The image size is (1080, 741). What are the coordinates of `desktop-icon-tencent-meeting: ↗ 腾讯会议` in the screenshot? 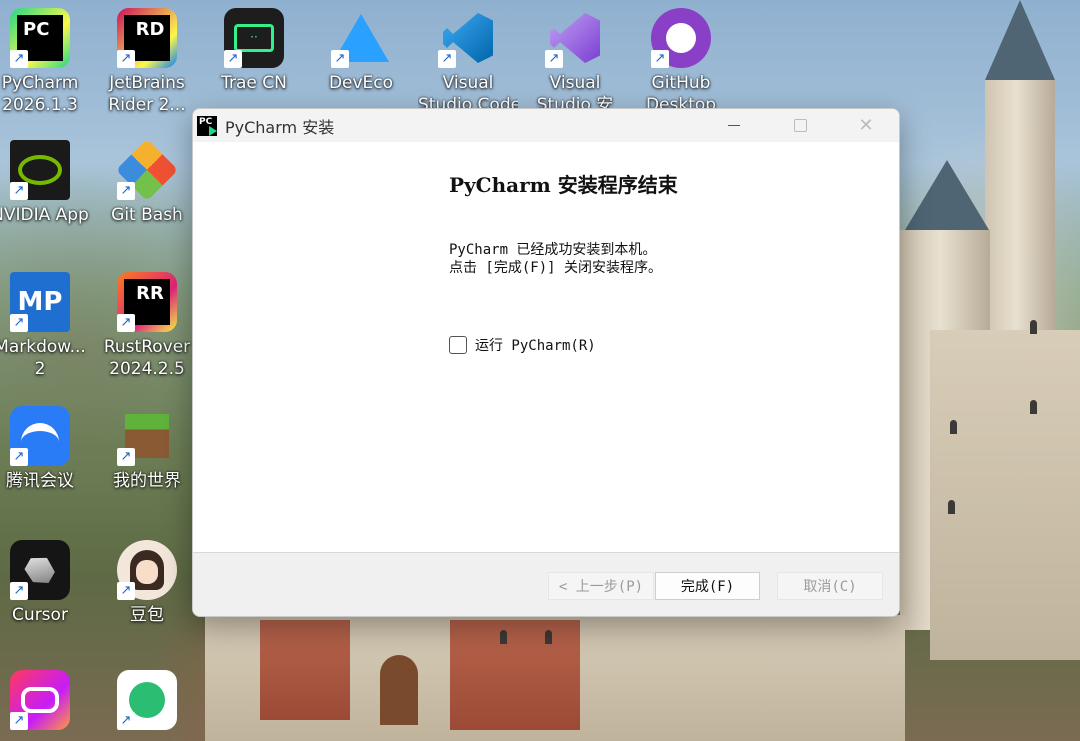 It's located at (45, 449).